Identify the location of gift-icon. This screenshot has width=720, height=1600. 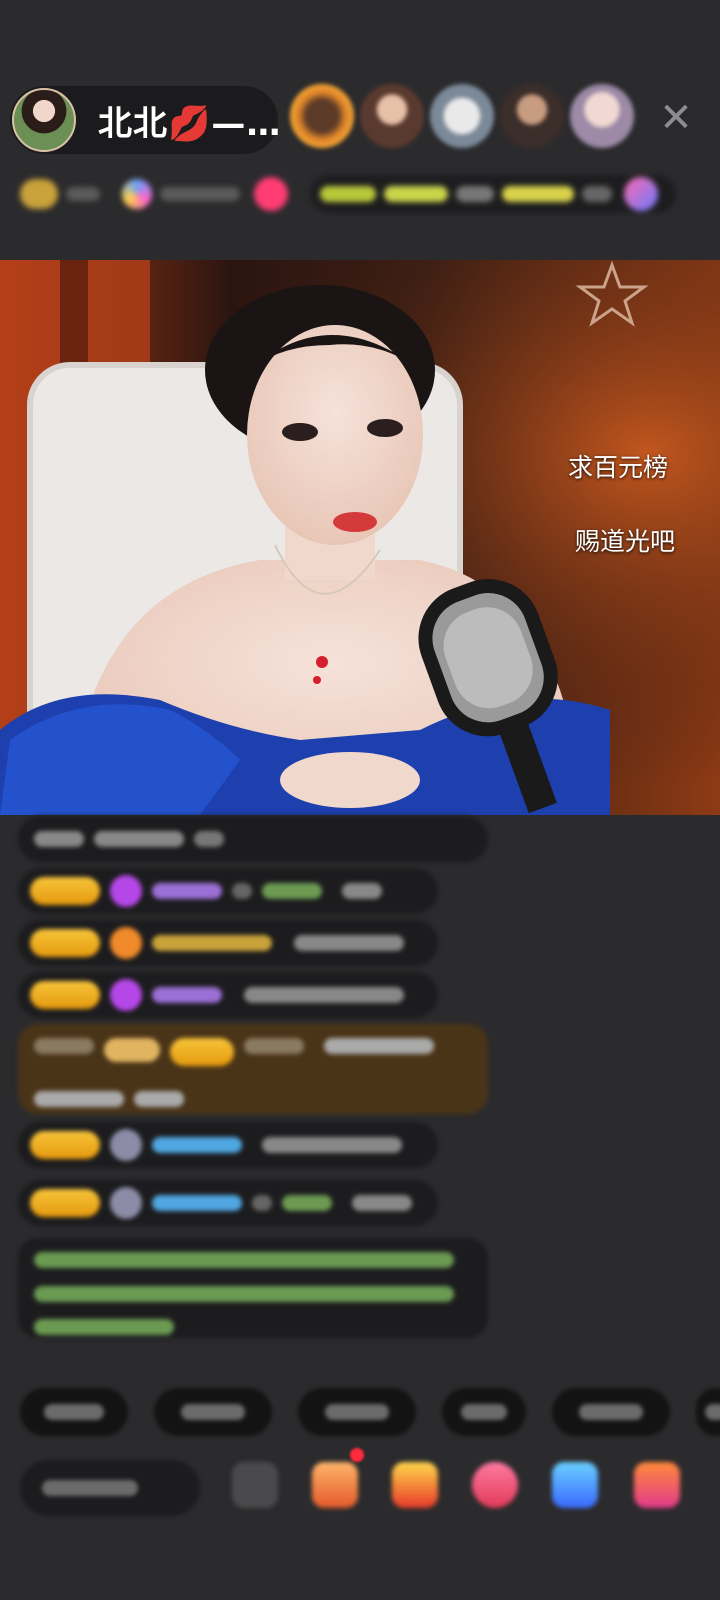
(335, 1485).